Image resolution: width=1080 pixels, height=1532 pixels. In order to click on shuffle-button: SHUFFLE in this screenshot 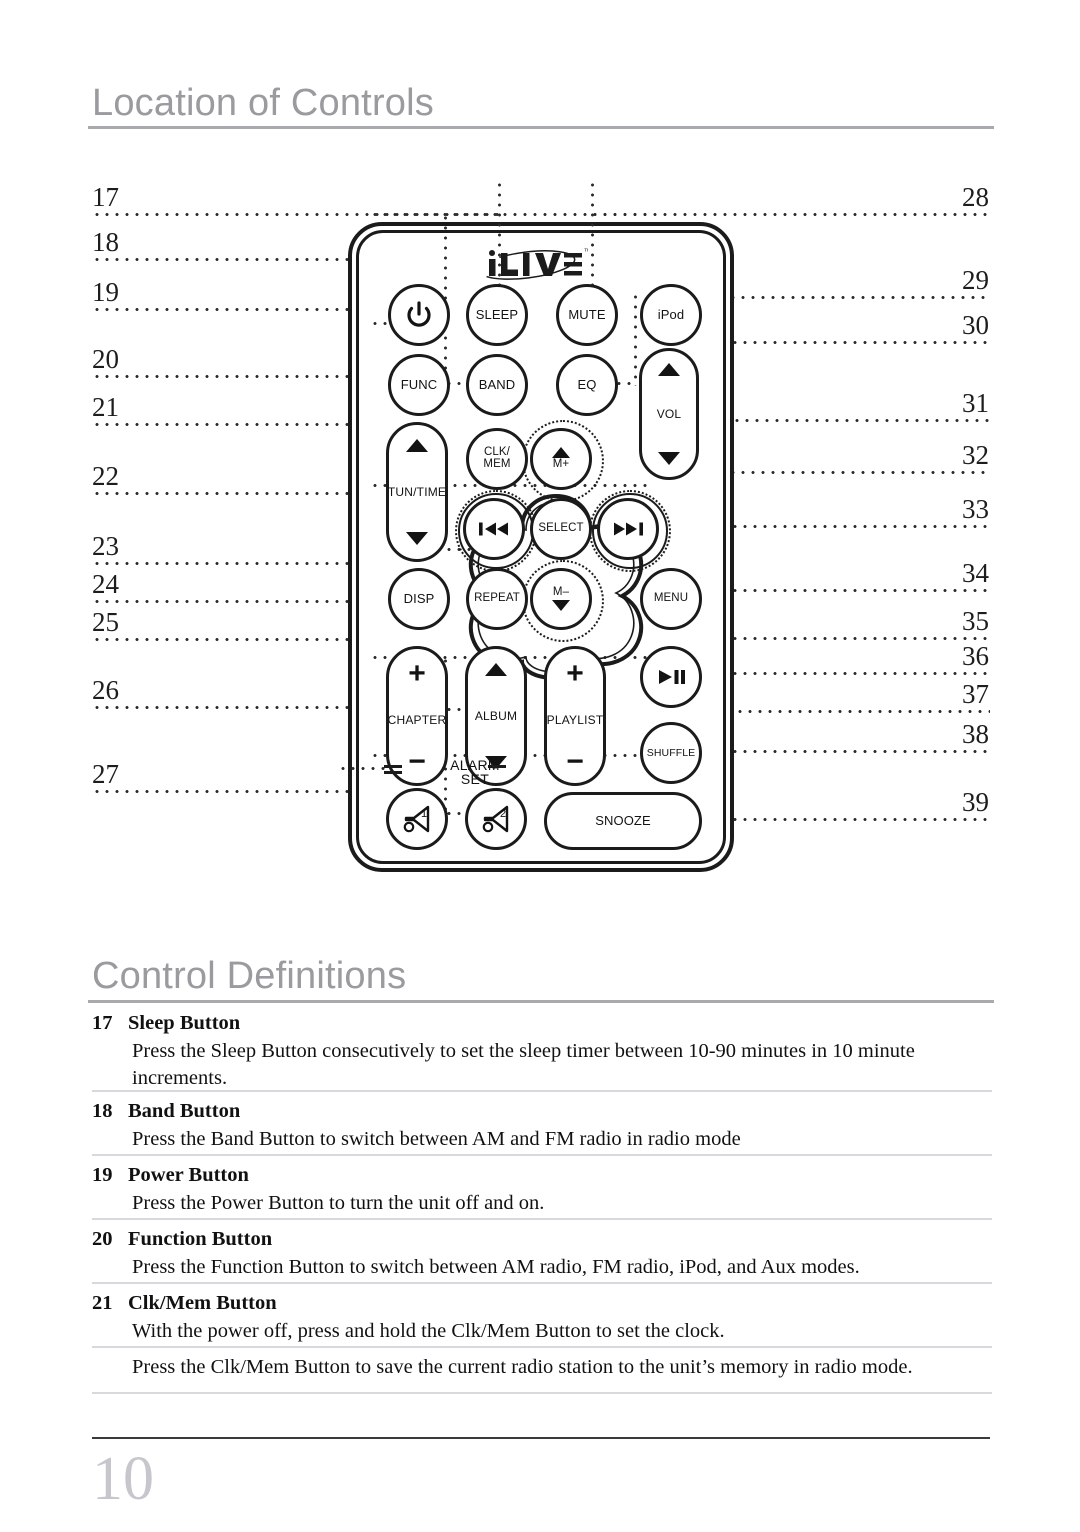, I will do `click(671, 753)`.